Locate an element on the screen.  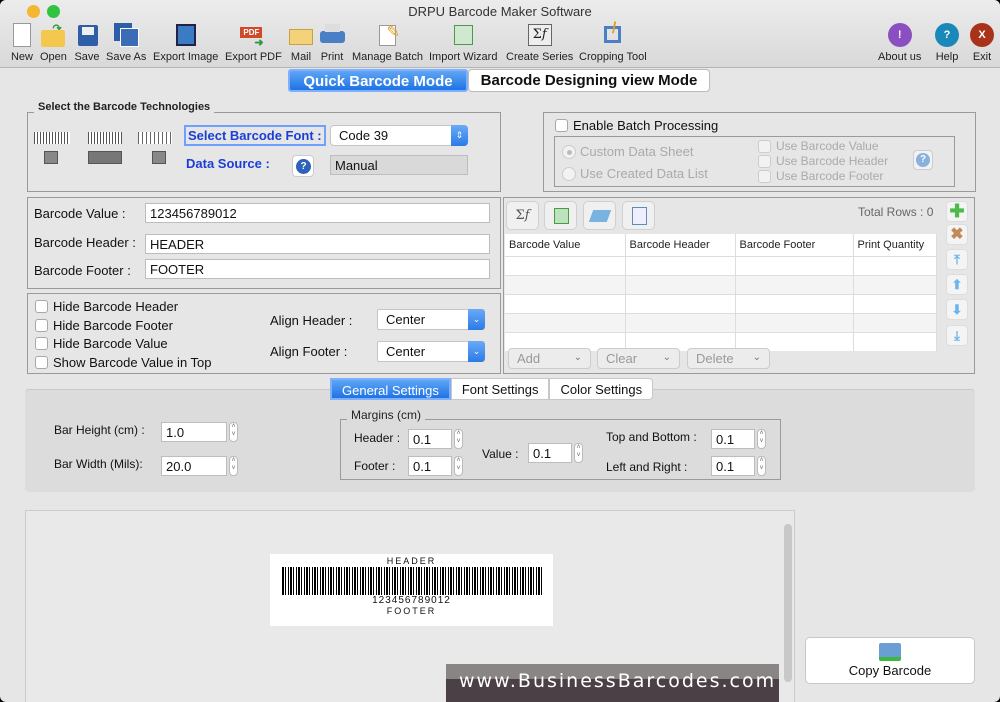
toolbar-save: Save is located at coordinates (87, 42).